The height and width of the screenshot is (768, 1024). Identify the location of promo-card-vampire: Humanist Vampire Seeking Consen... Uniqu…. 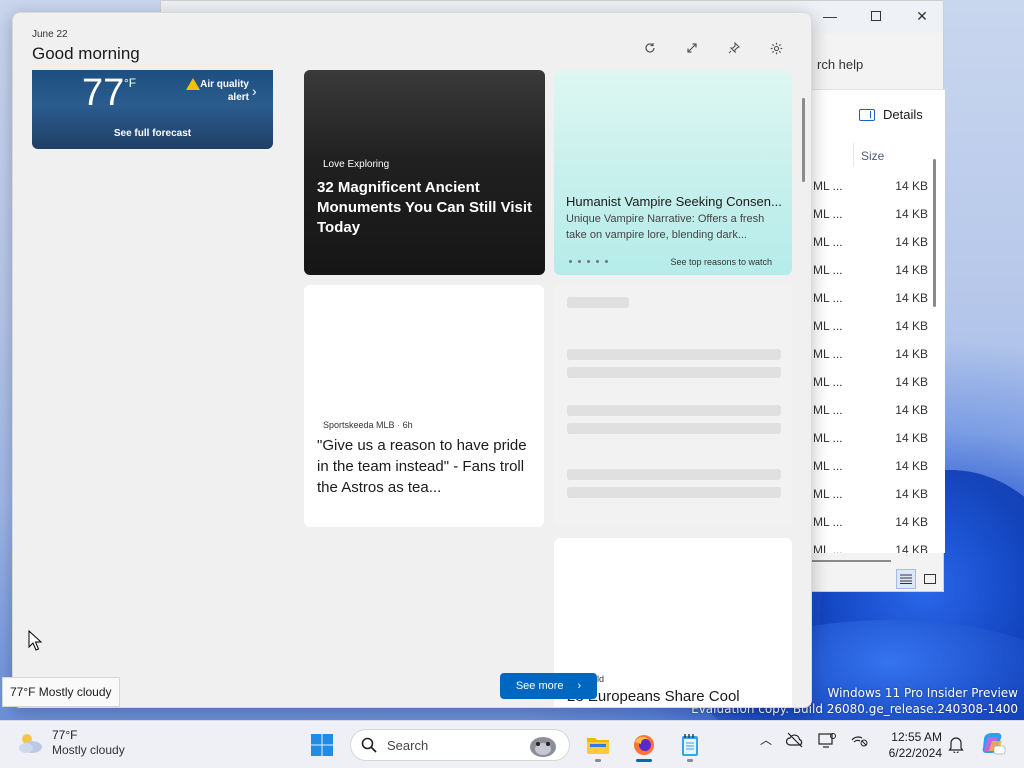
(673, 172).